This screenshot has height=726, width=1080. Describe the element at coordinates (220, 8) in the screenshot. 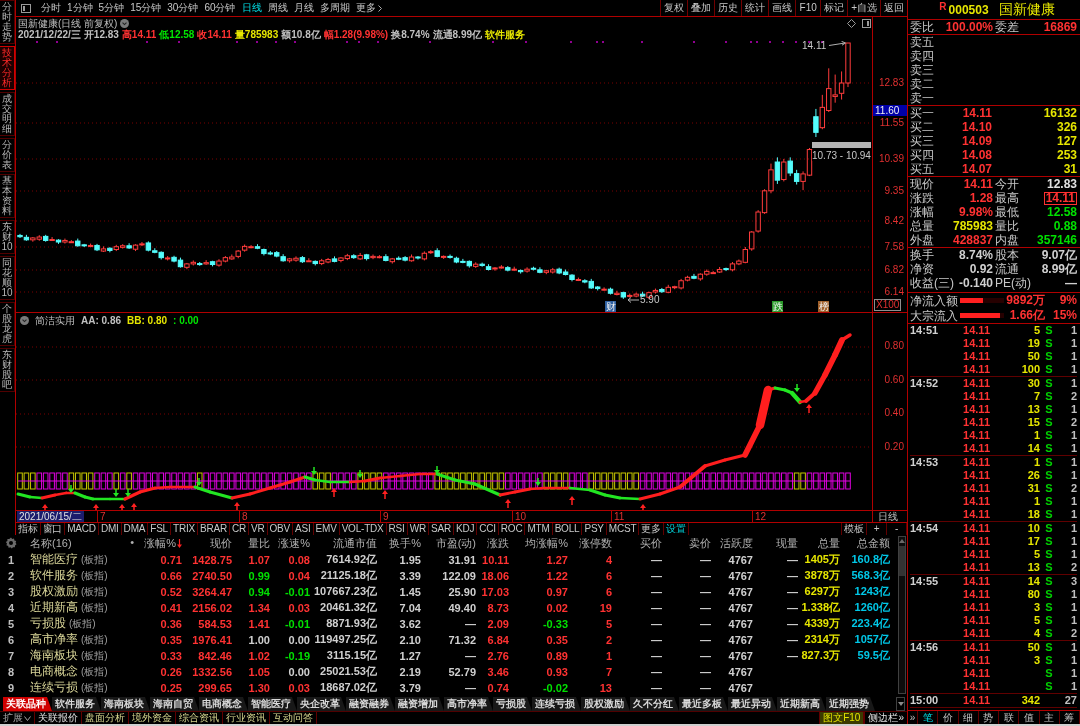

I see `period-tab: 60分钟` at that location.